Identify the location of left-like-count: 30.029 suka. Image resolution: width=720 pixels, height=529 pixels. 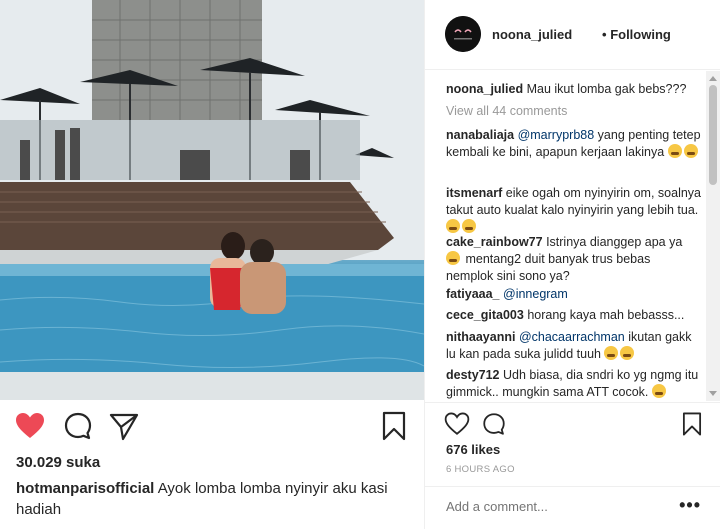
(58, 462).